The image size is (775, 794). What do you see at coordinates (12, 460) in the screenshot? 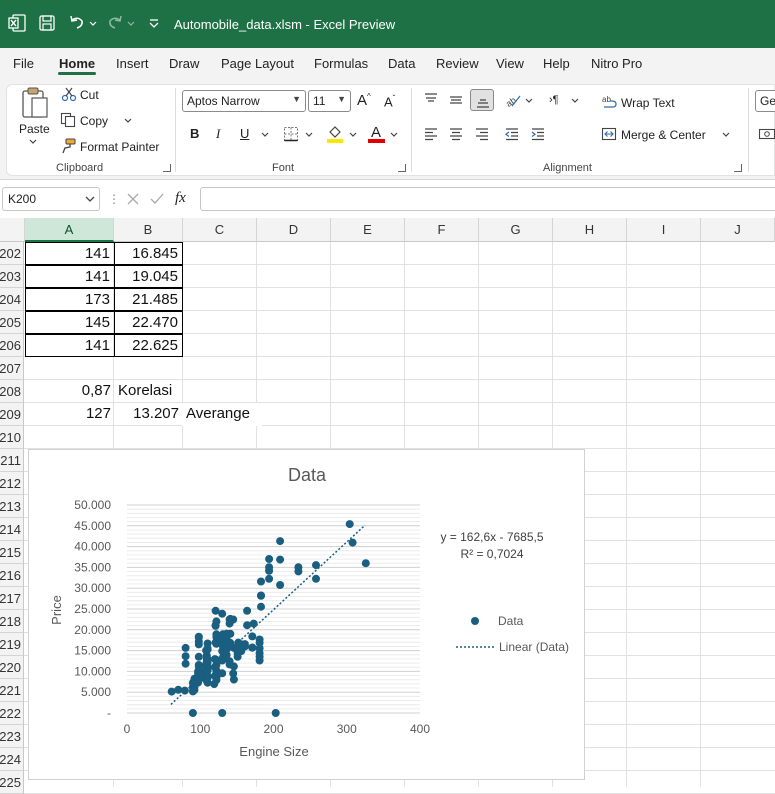
I see `row-header-211: 211` at bounding box center [12, 460].